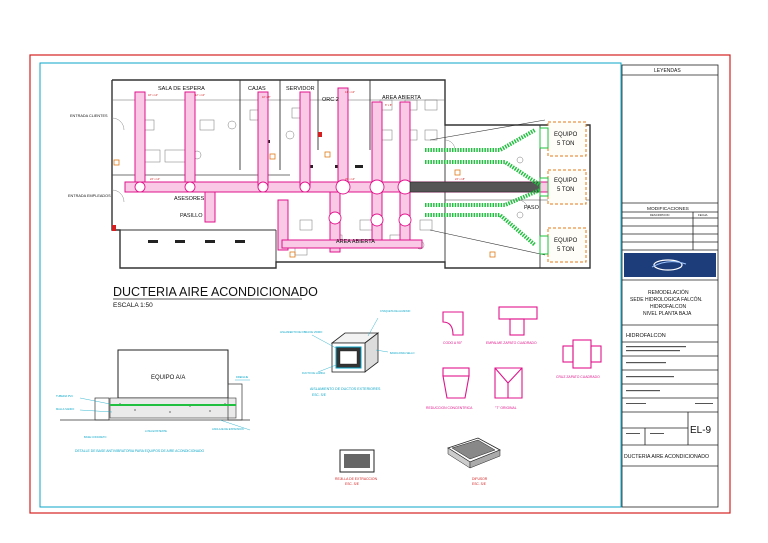 The image size is (768, 543). What do you see at coordinates (668, 292) in the screenshot?
I see `project-line-1: REMODELACIÓN` at bounding box center [668, 292].